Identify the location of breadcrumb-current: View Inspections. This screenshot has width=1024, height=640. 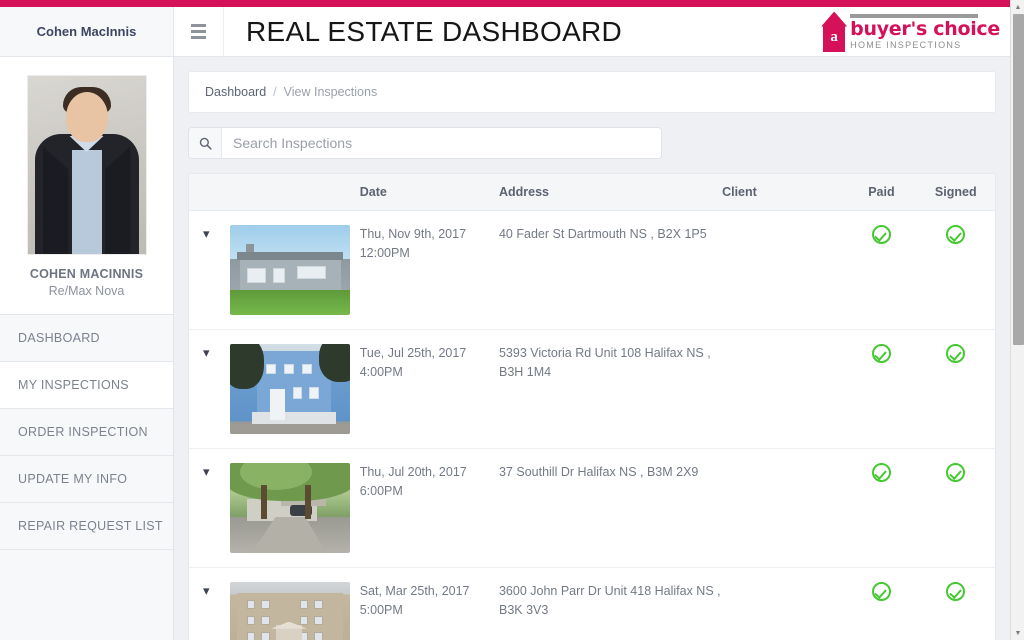
(330, 92).